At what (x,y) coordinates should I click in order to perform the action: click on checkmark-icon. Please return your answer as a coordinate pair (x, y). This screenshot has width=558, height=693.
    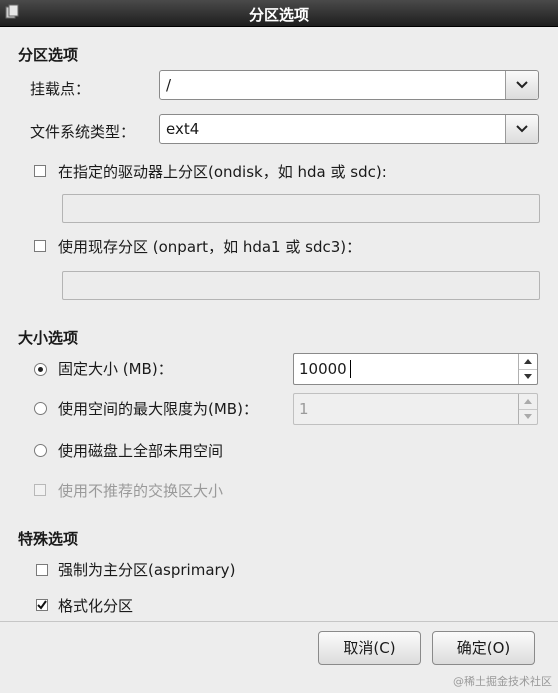
    Looking at the image, I should click on (42, 605).